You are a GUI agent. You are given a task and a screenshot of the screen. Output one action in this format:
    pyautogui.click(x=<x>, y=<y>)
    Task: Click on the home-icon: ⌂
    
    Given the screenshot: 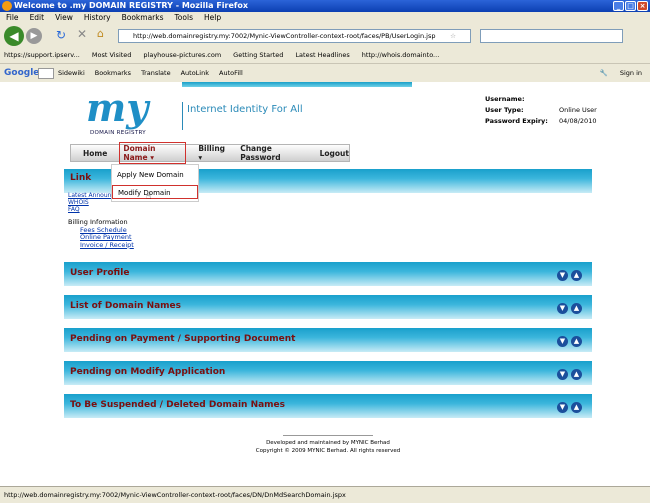 What is the action you would take?
    pyautogui.click(x=100, y=33)
    